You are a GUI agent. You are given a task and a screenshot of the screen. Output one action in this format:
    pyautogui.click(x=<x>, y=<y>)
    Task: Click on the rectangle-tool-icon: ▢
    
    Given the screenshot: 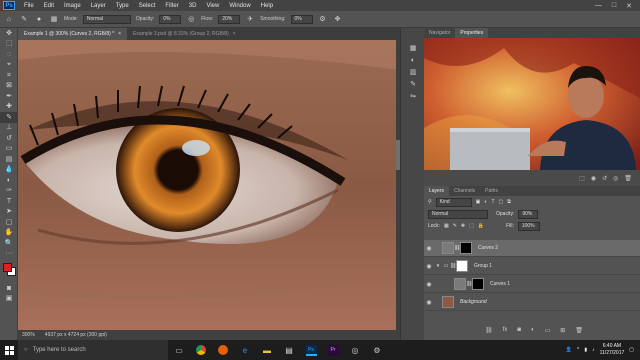 What is the action you would take?
    pyautogui.click(x=9, y=222)
    